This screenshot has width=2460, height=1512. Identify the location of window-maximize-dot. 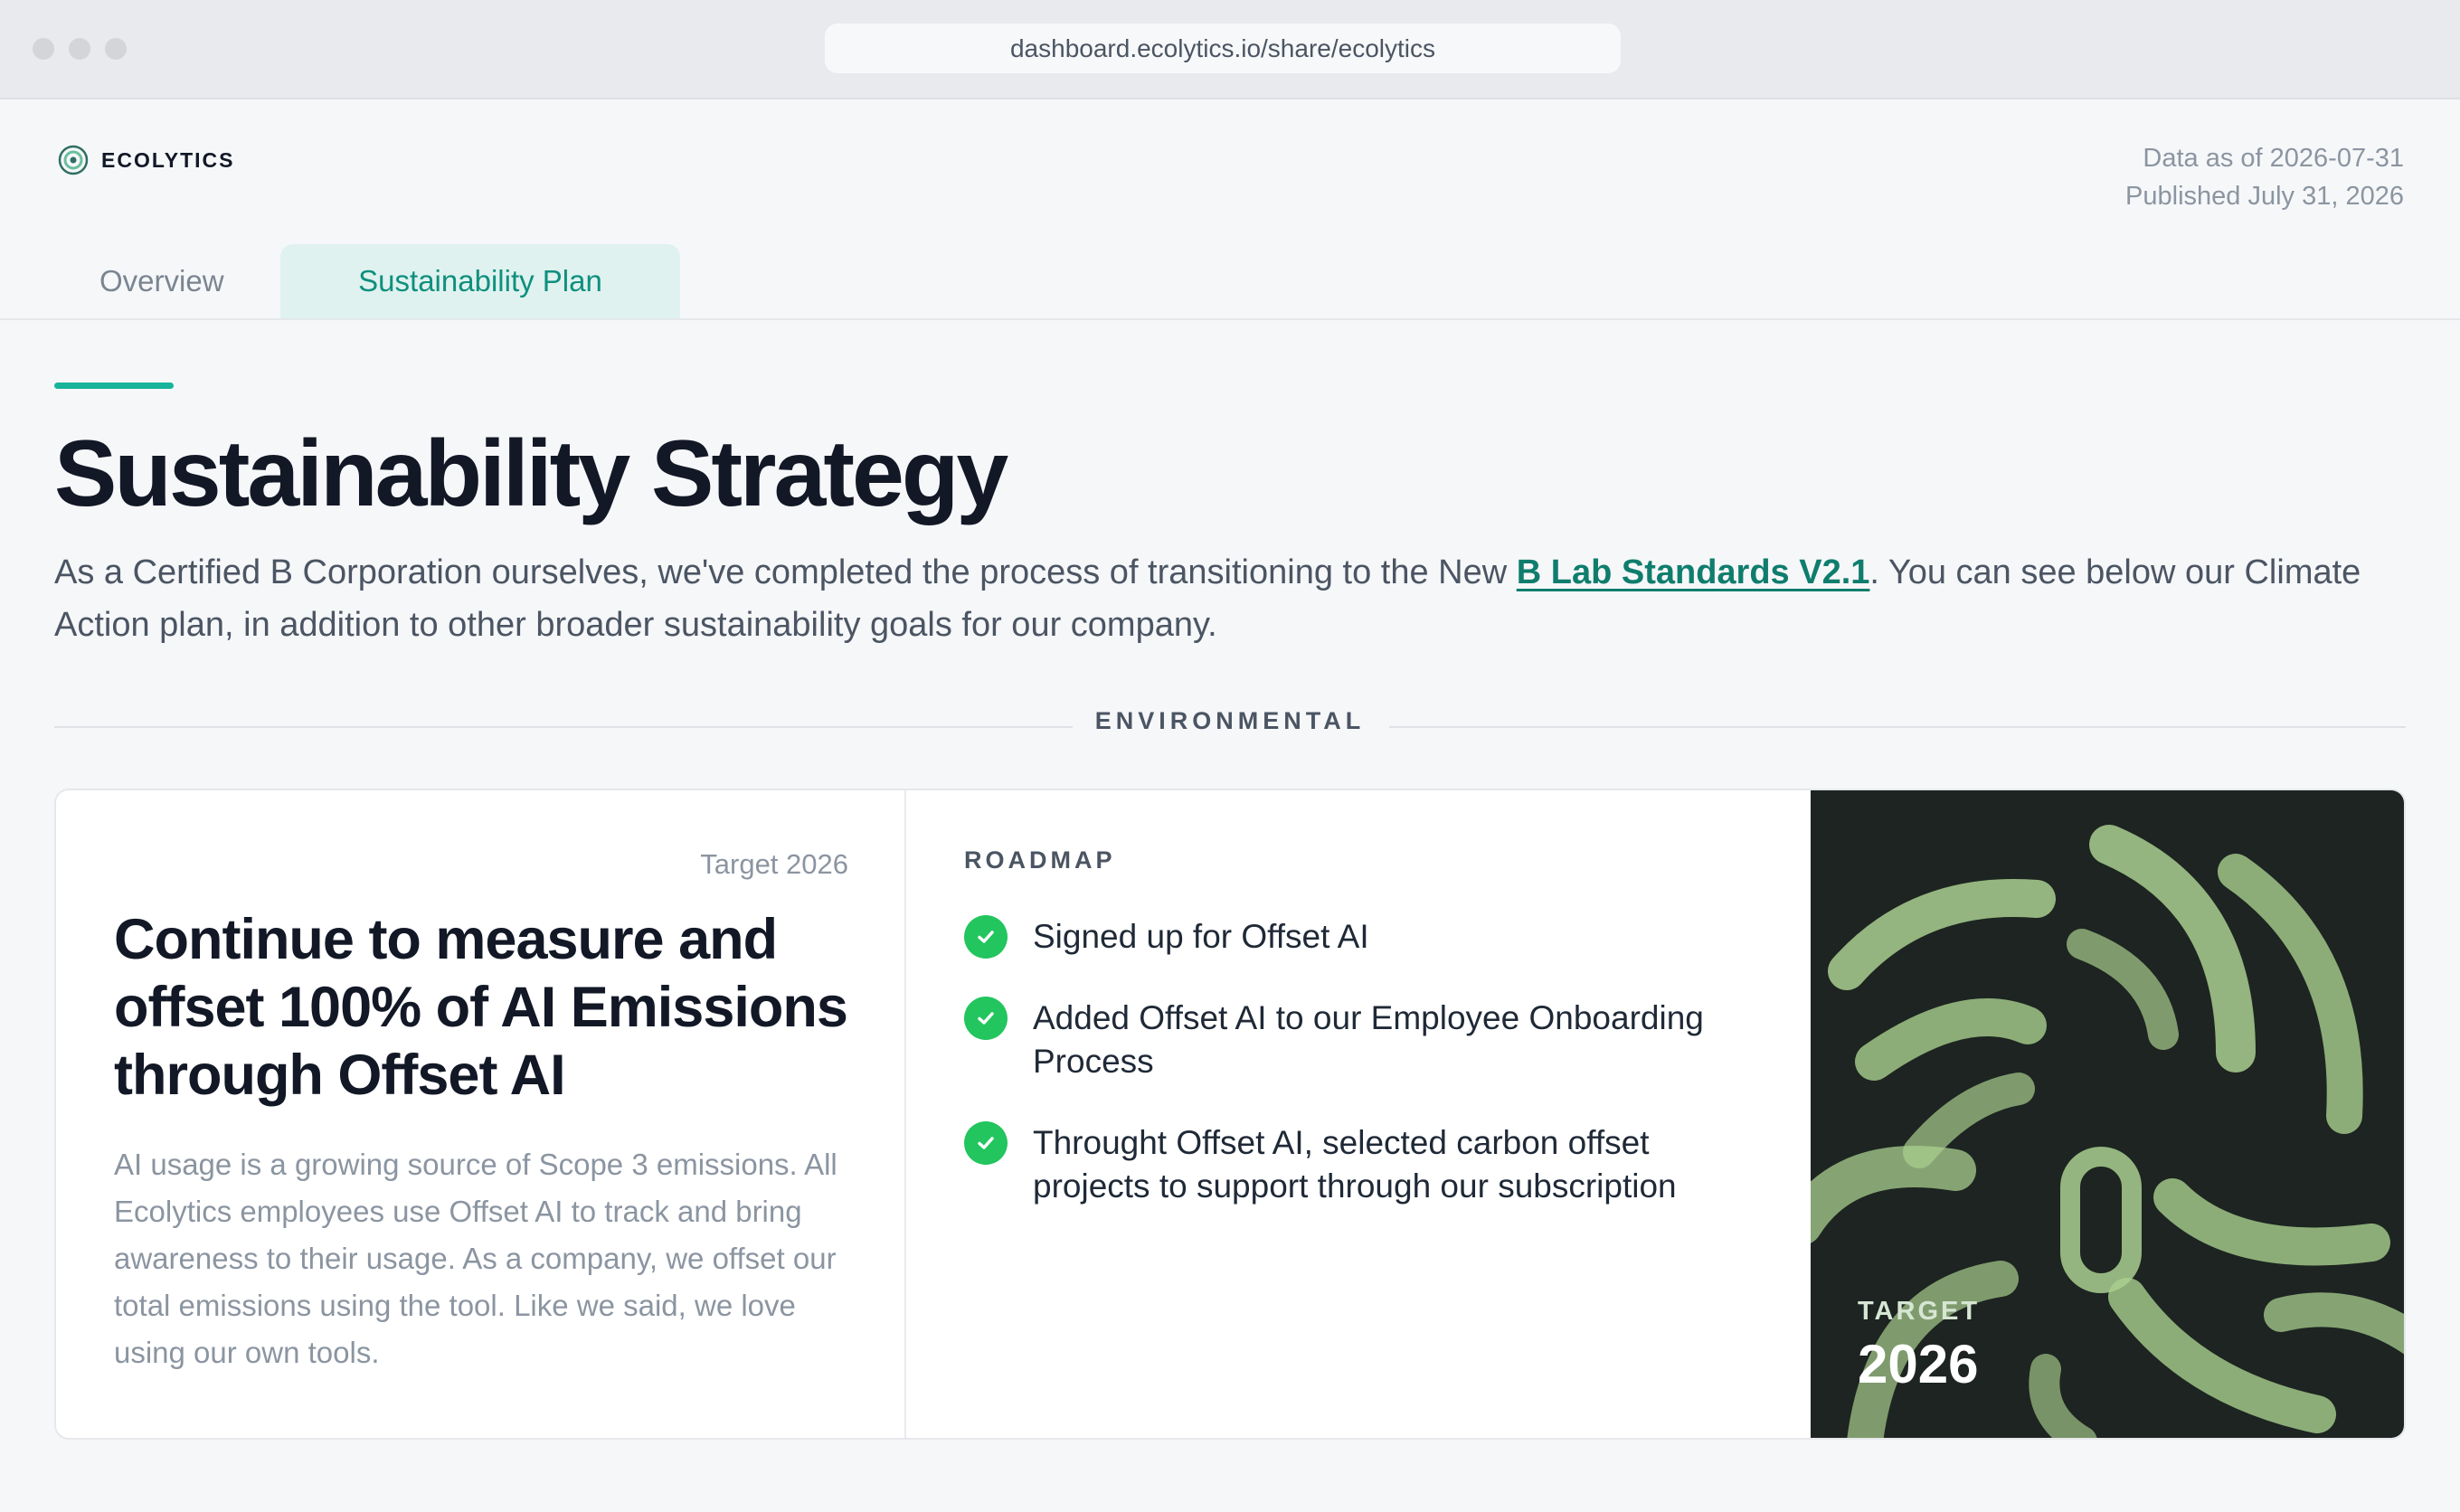
(116, 49).